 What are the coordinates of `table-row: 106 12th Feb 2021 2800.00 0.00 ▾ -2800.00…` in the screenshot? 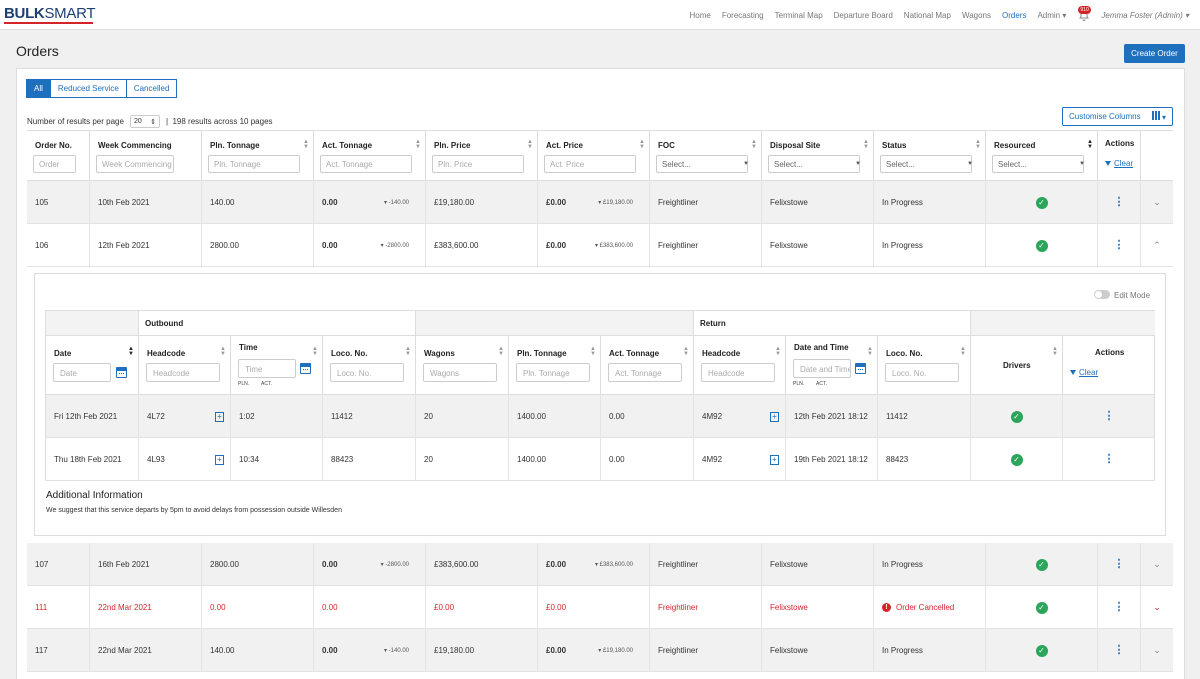 It's located at (600, 245).